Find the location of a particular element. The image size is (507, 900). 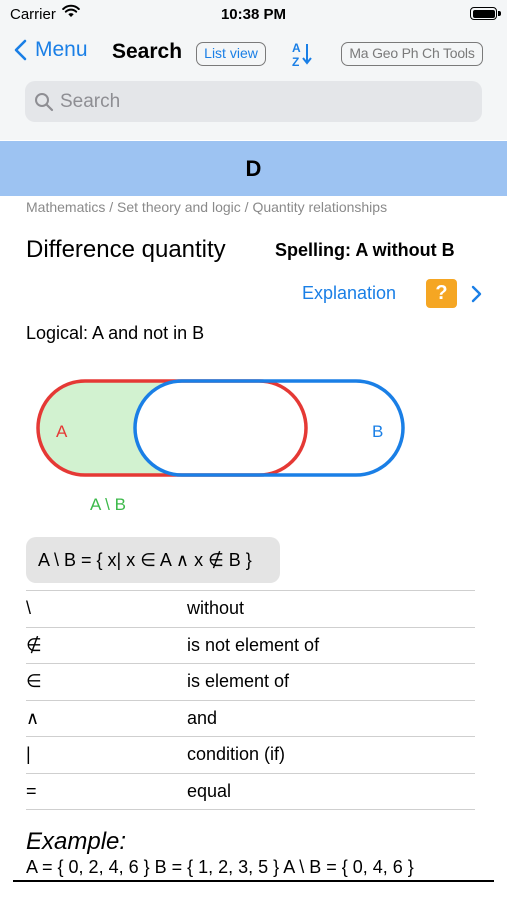

spelling-text: Spelling: A without B is located at coordinates (365, 250).